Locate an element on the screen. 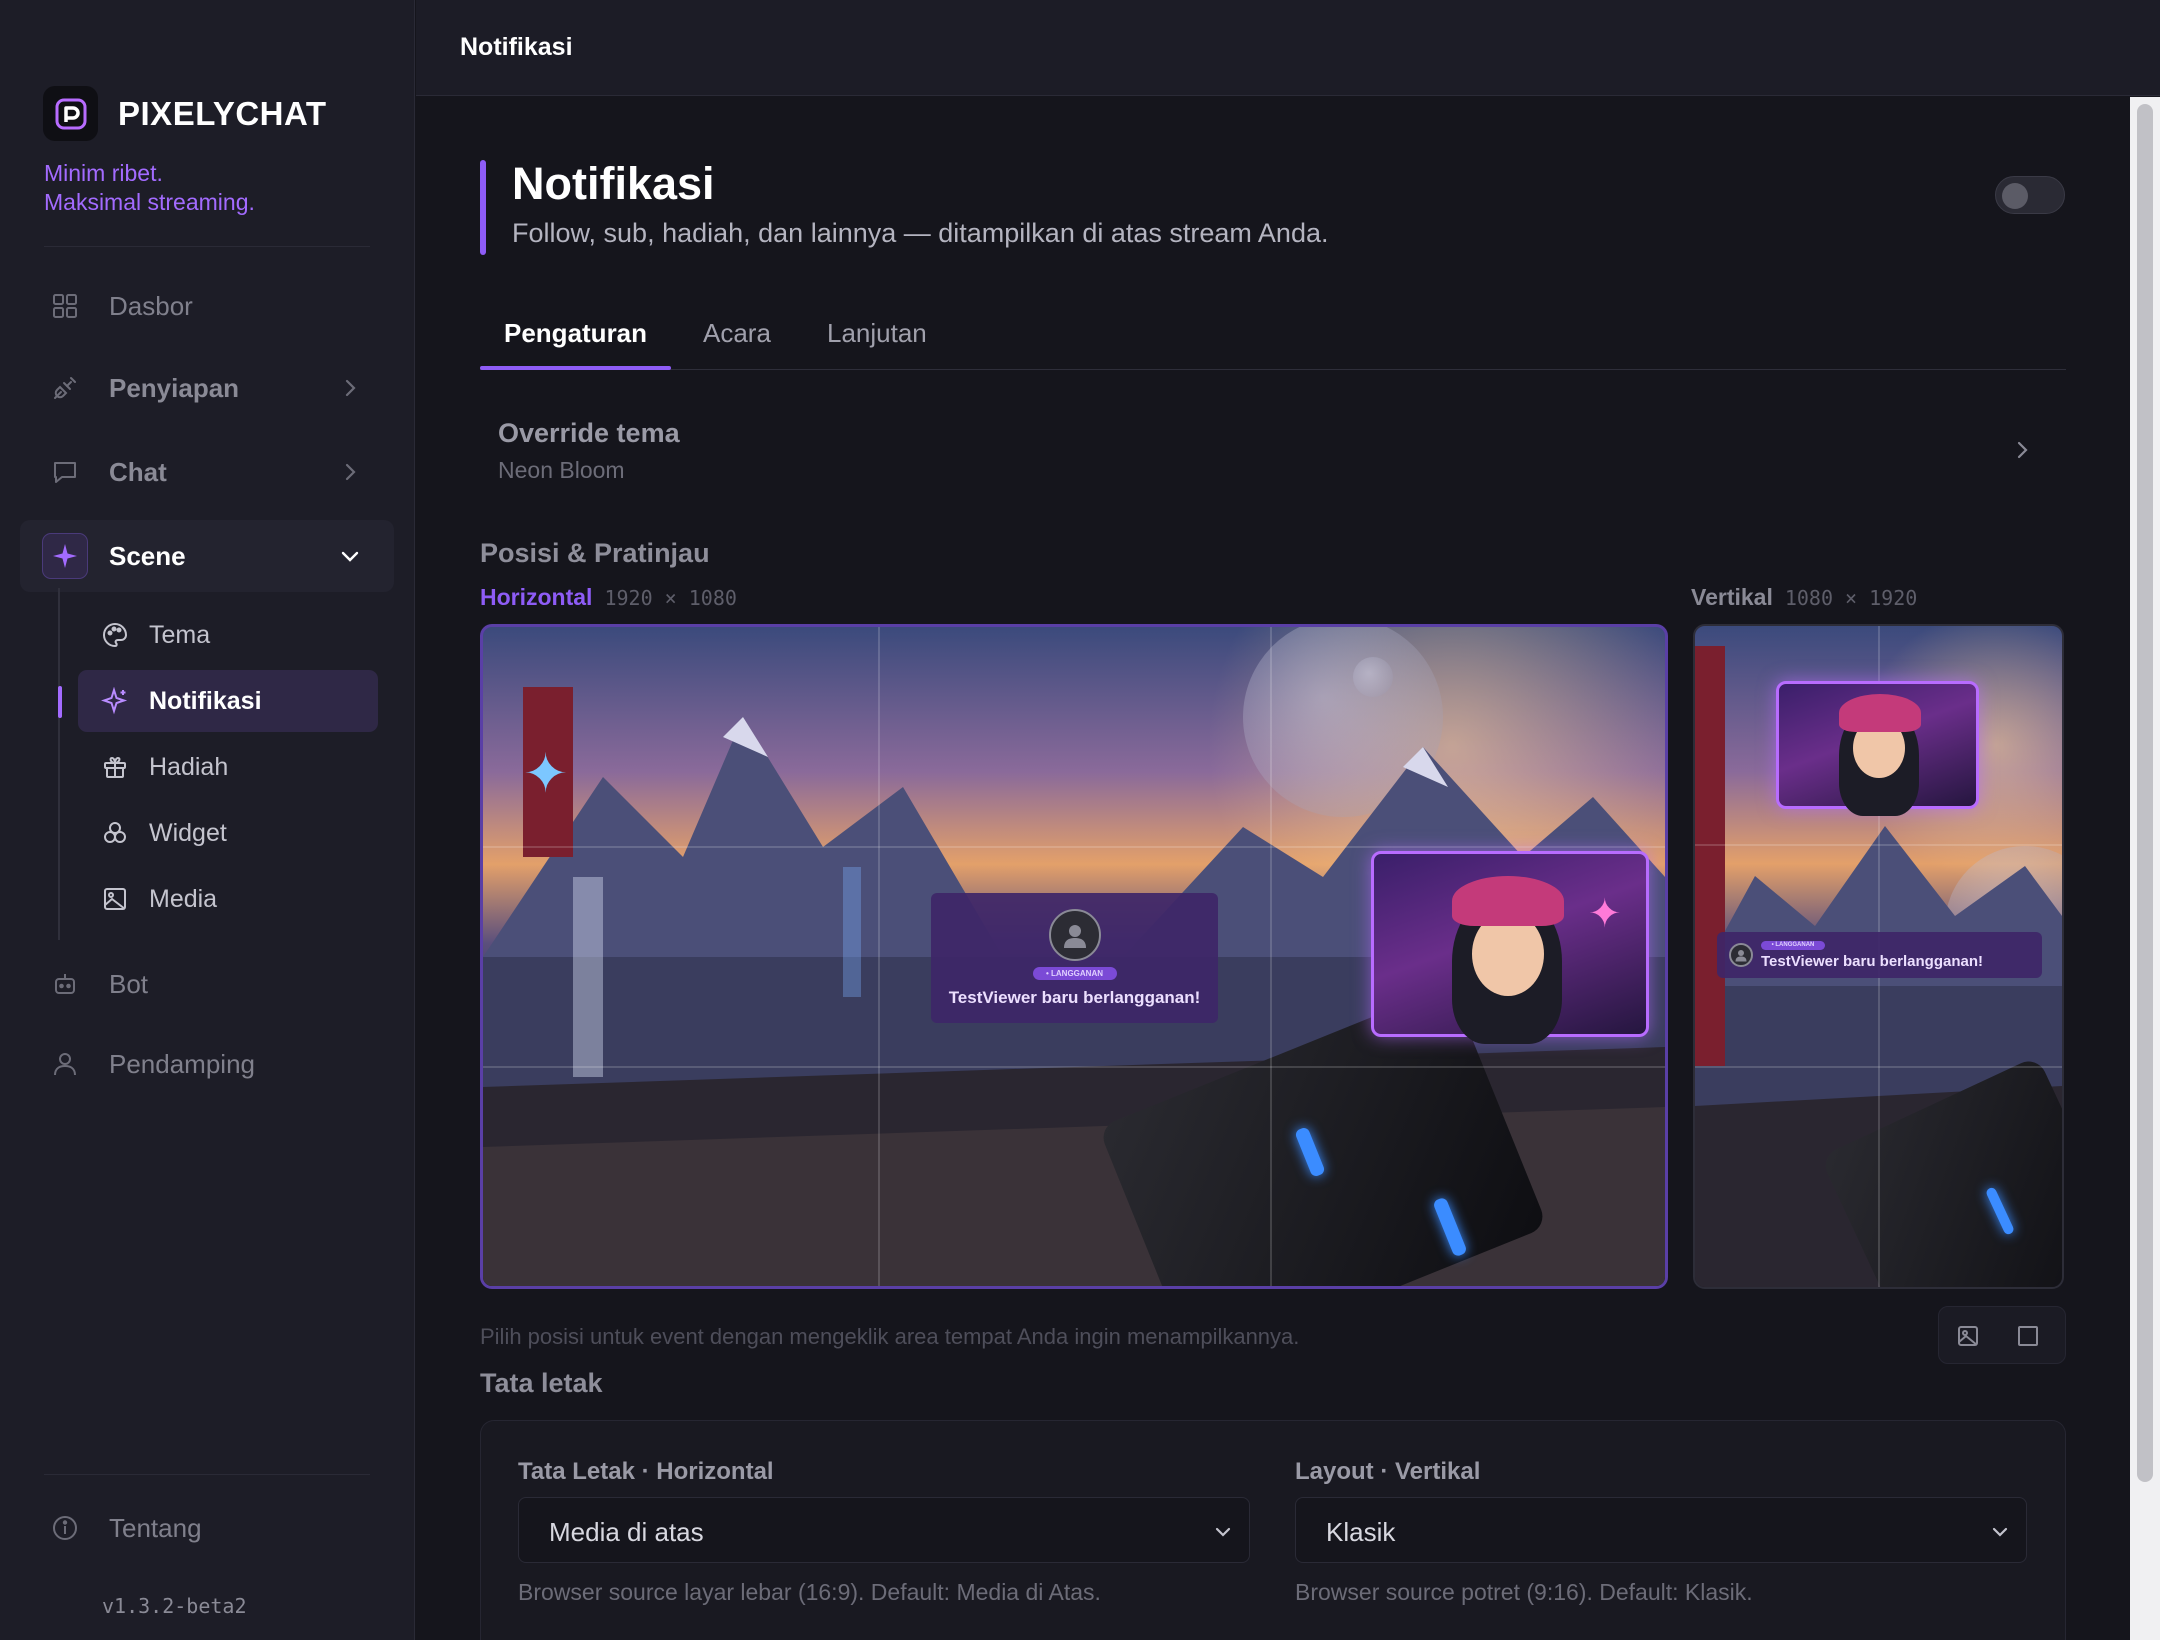 The width and height of the screenshot is (2160, 1640). sidebar-item-bot: Bot is located at coordinates (207, 984).